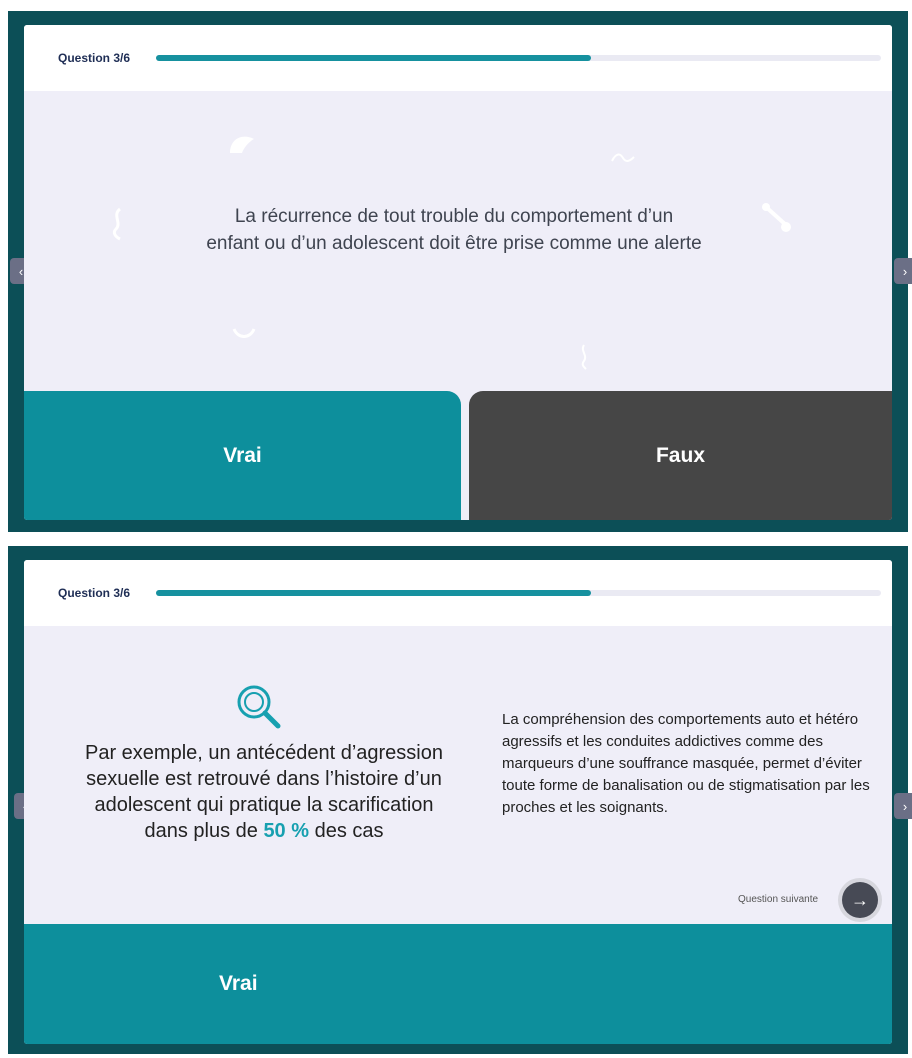  Describe the element at coordinates (680, 455) in the screenshot. I see `answer-false-button: Faux` at that location.